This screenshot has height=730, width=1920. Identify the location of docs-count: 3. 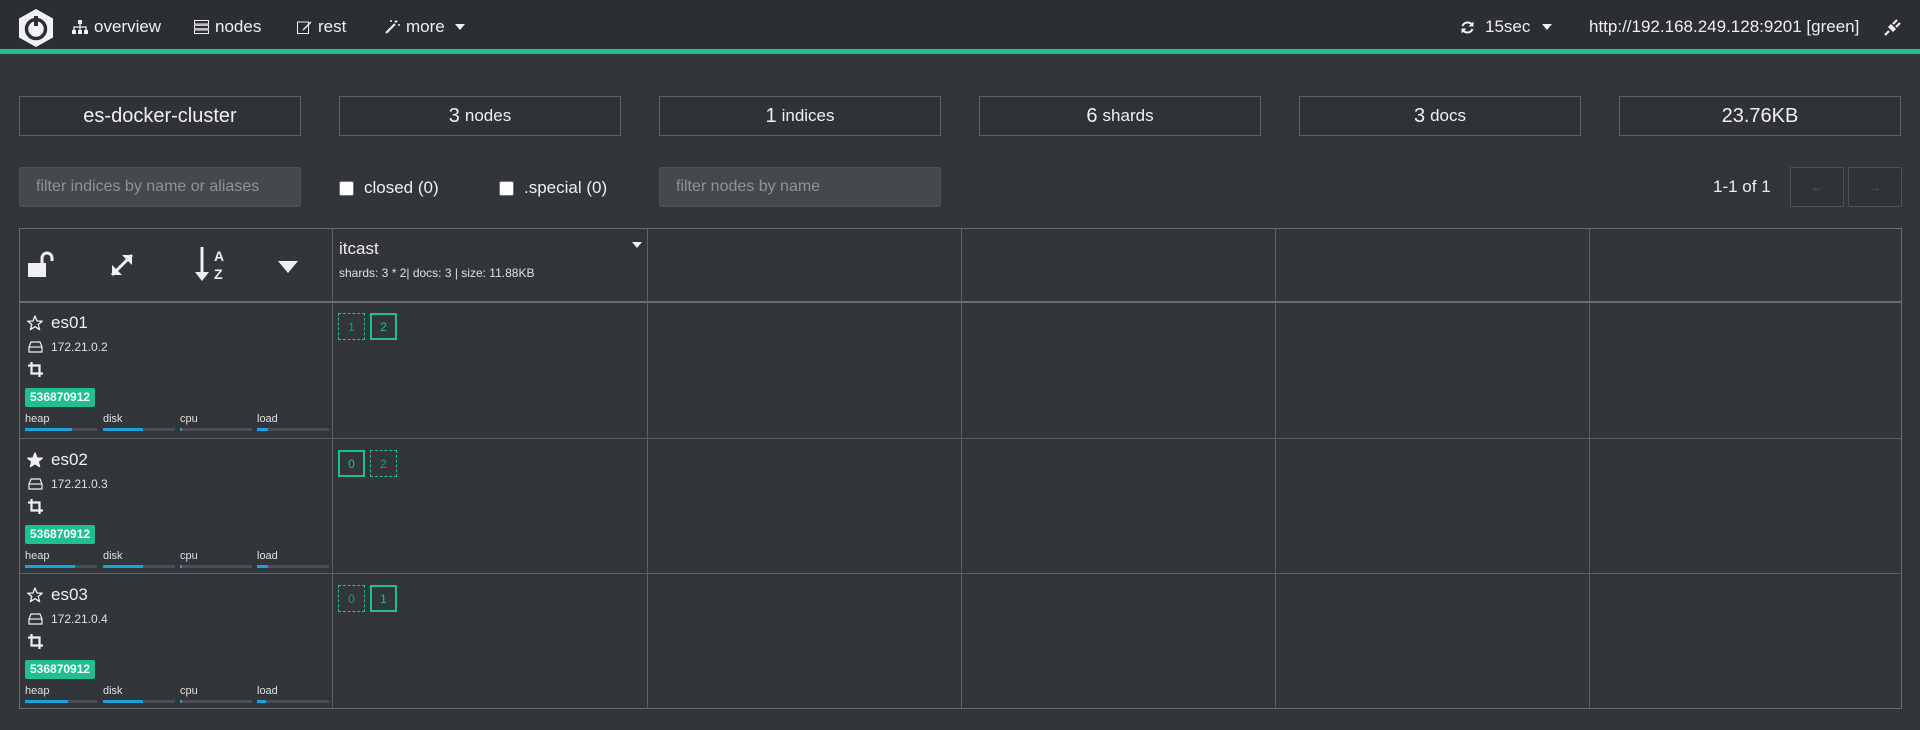
(1419, 115).